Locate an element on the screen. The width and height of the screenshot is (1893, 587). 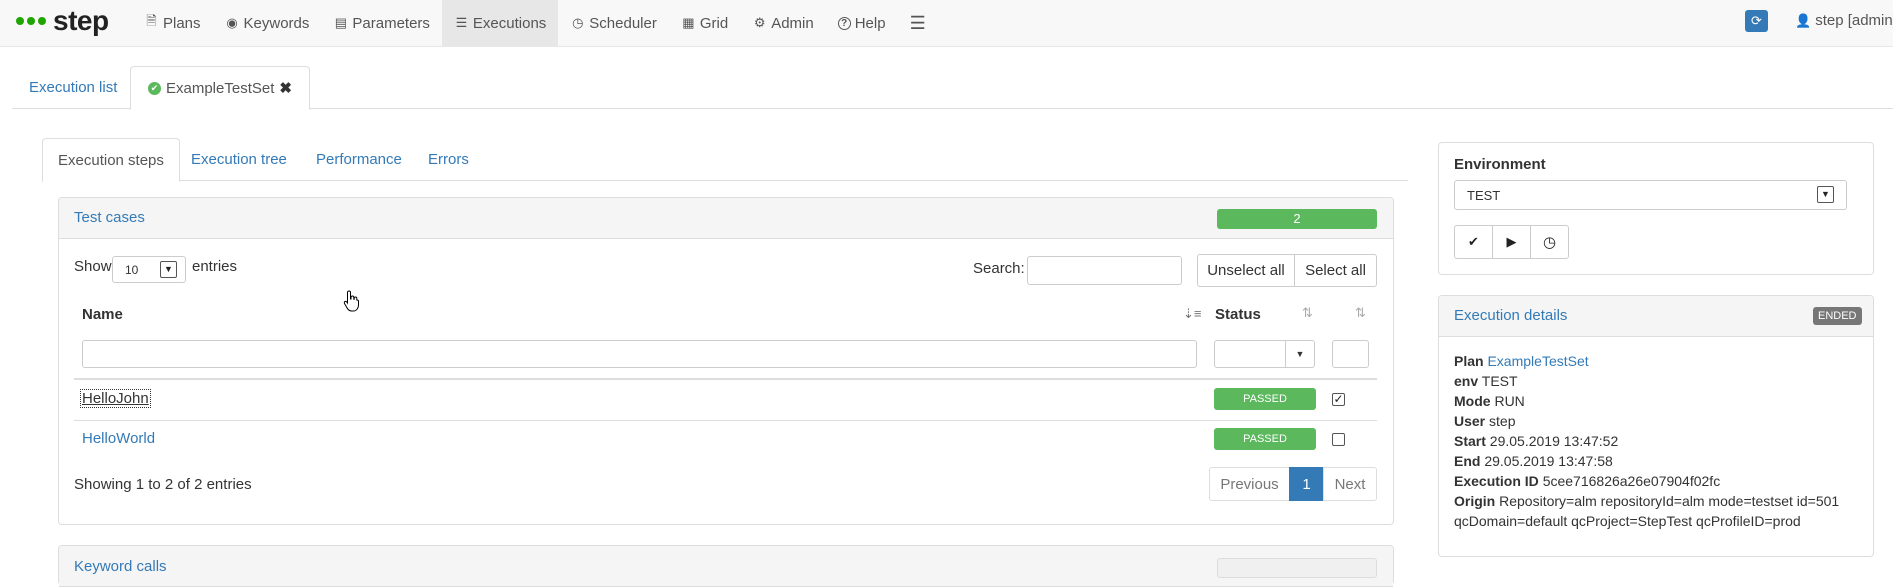
nav-grid: ▦ Grid is located at coordinates (704, 23).